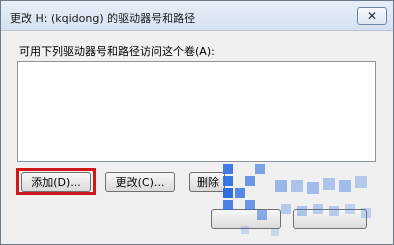  I want to click on title-bar: 更改 H: (kqidong) 的驱动器号和路径 ✕, so click(197, 16).